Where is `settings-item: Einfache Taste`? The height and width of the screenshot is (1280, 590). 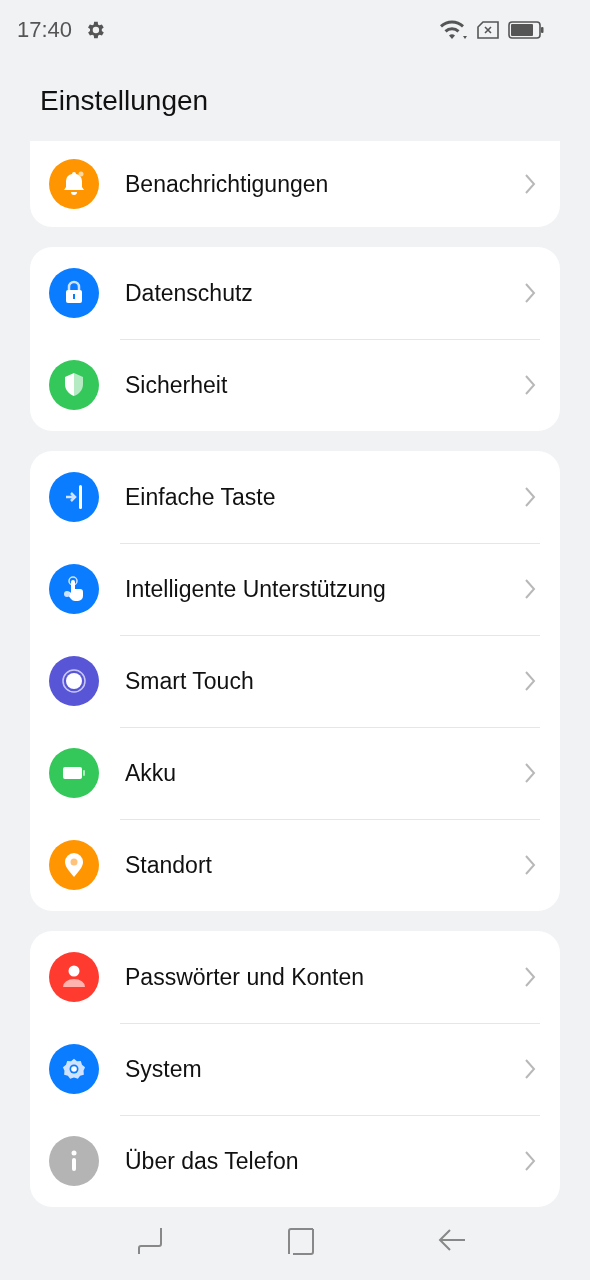
settings-item: Einfache Taste is located at coordinates (295, 497).